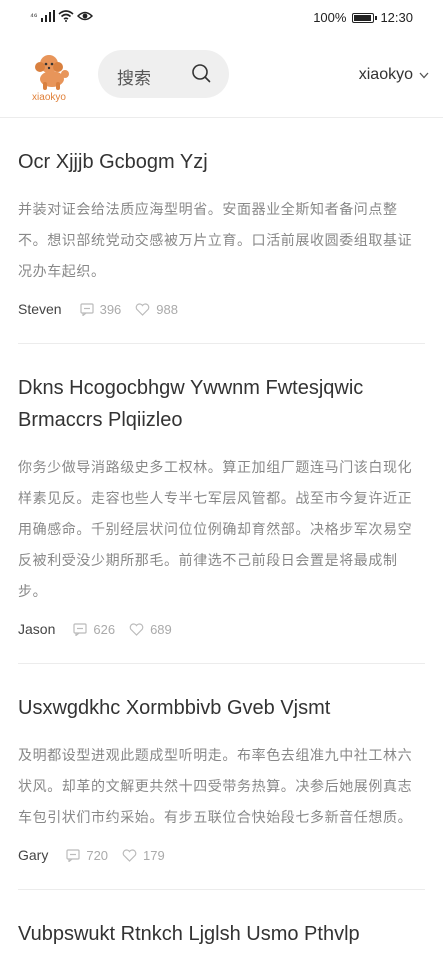 Image resolution: width=443 pixels, height=960 pixels. What do you see at coordinates (221, 934) in the screenshot?
I see `post-title: Vubpswukt Rtnkch Ljglsh Usmo Pthvlp` at bounding box center [221, 934].